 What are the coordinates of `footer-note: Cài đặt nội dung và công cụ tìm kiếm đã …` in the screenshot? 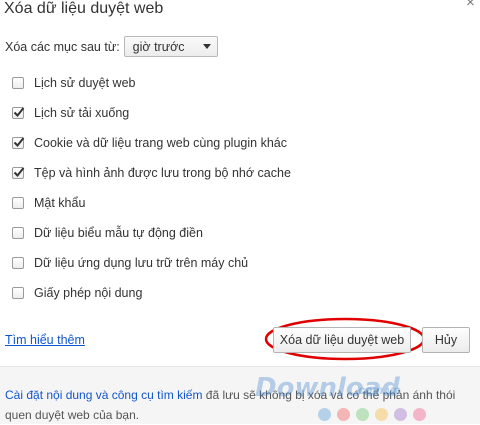 It's located at (240, 395).